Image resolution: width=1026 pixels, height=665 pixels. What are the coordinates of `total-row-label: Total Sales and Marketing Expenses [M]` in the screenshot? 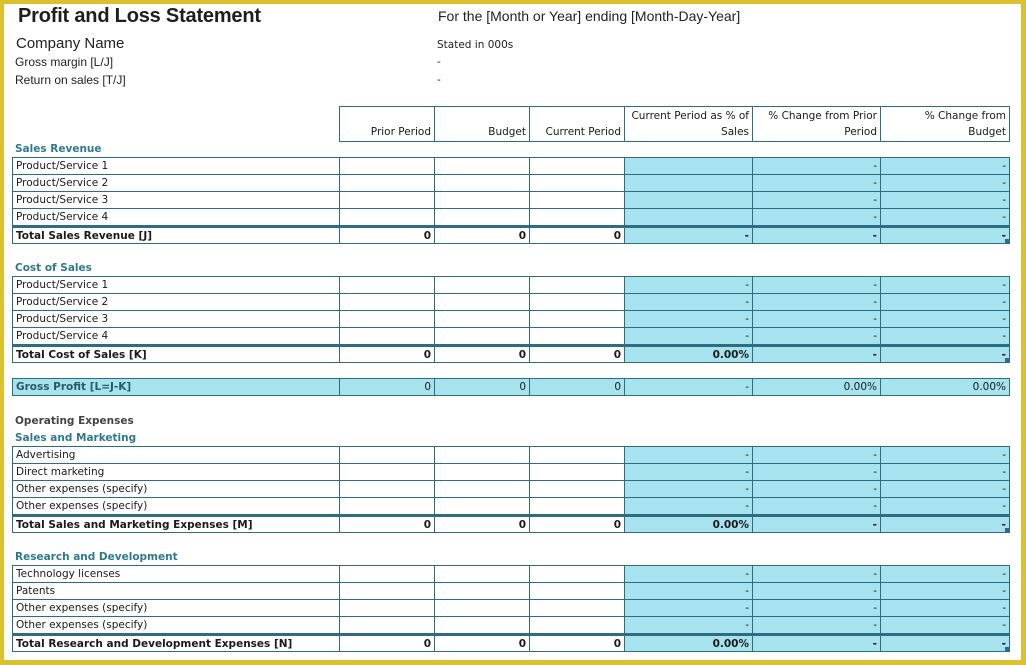 It's located at (176, 524).